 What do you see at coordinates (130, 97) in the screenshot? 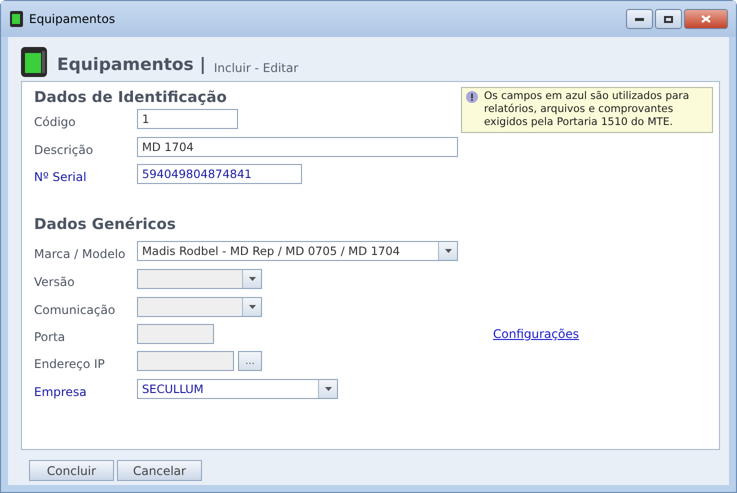
I see `section-title: Dados de Identificação` at bounding box center [130, 97].